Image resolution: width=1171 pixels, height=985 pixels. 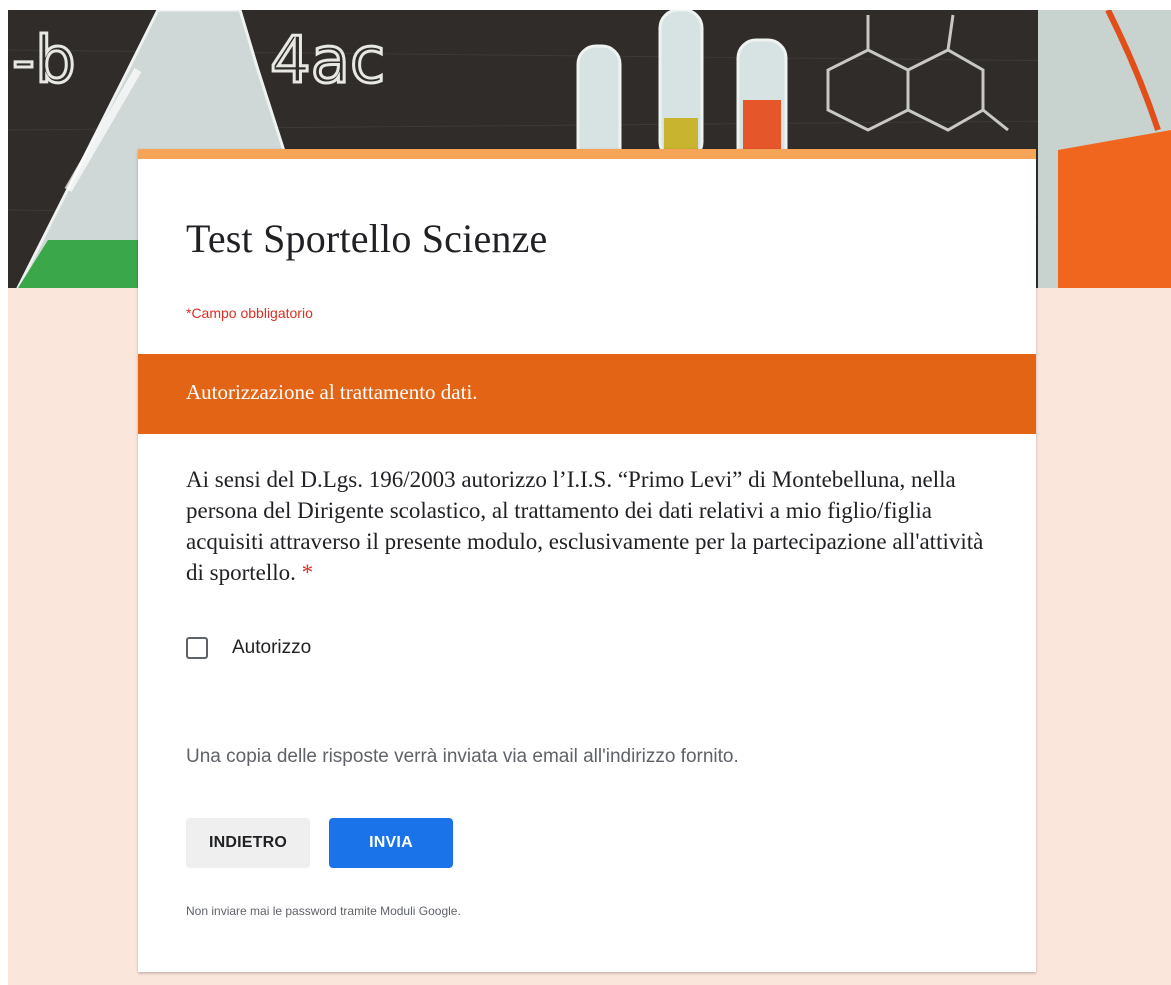 I want to click on checkbox-label: Autorizzo, so click(x=272, y=647).